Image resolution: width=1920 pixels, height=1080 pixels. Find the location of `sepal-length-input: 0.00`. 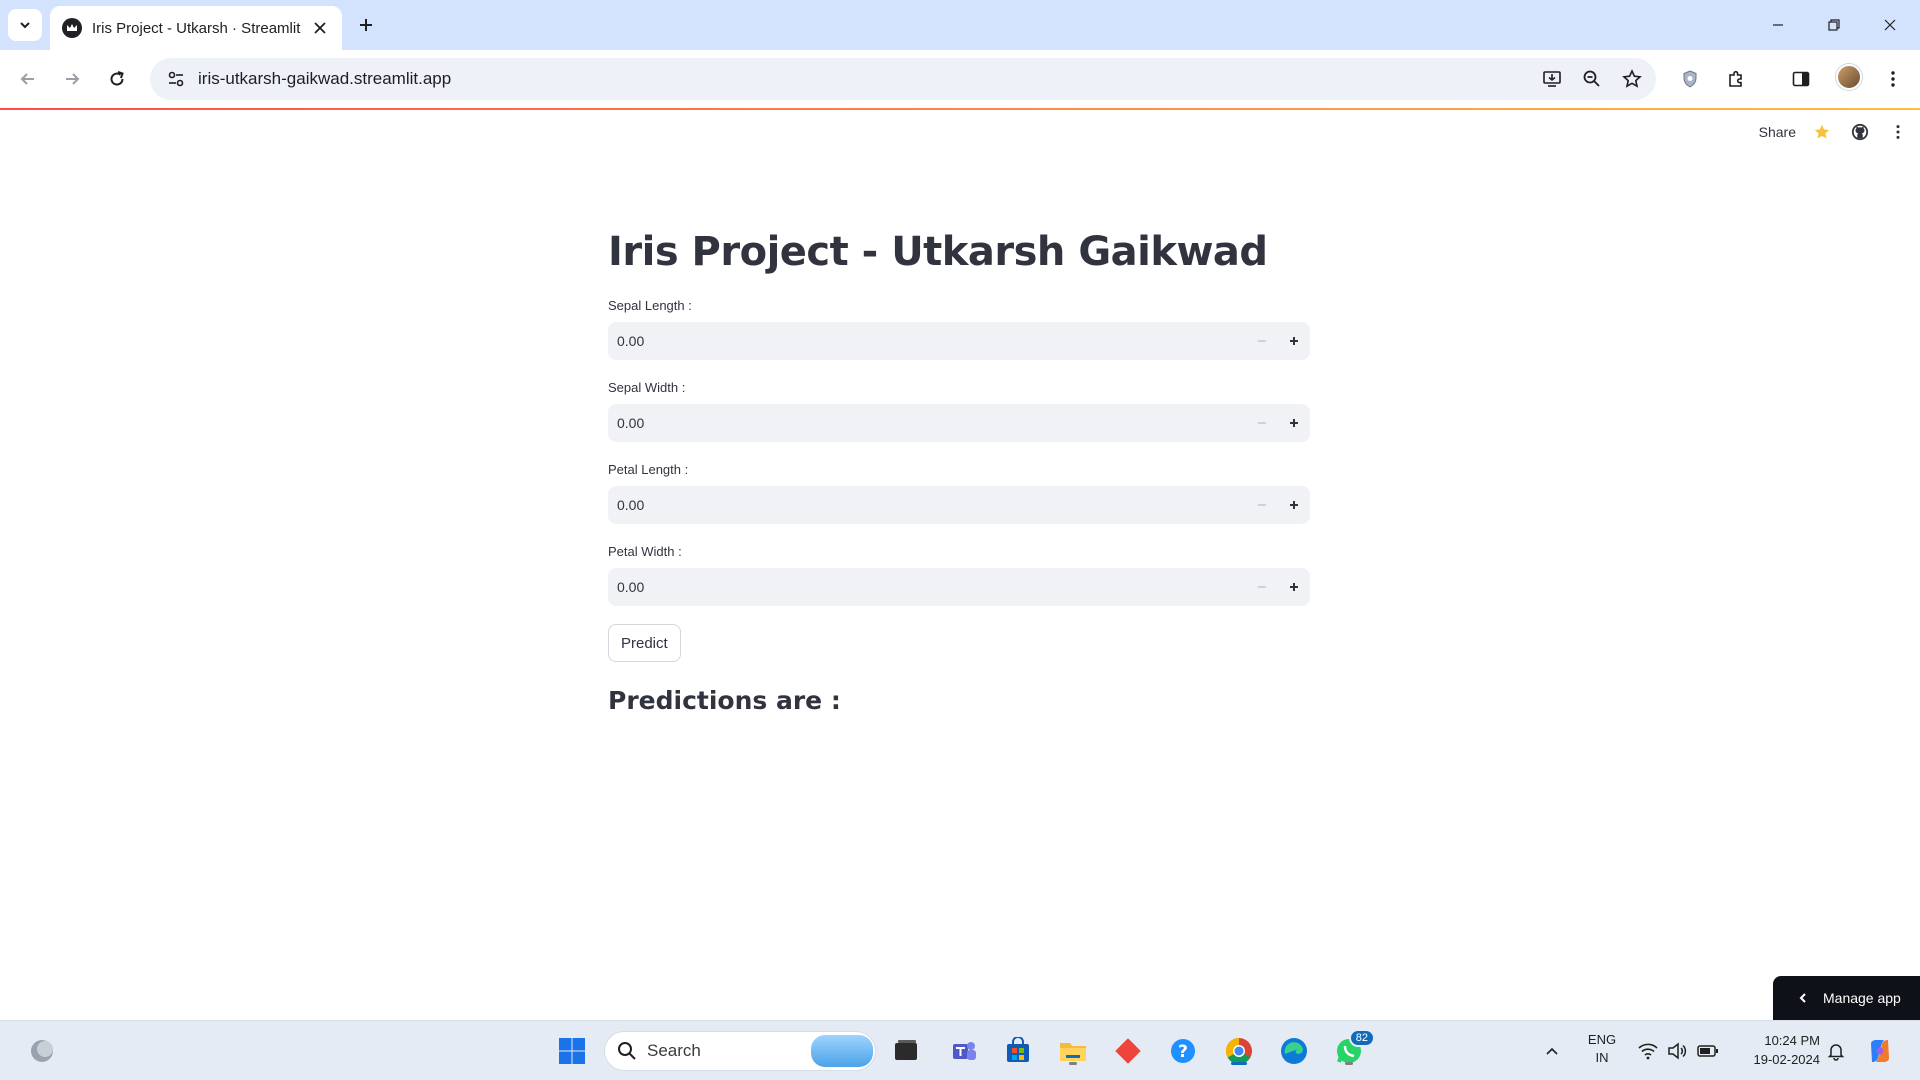

sepal-length-input: 0.00 is located at coordinates (959, 341).